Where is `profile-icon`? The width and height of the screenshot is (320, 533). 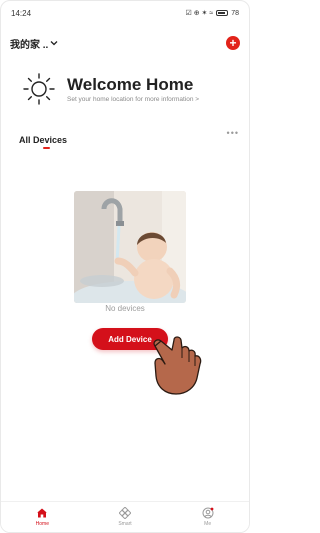 profile-icon is located at coordinates (208, 513).